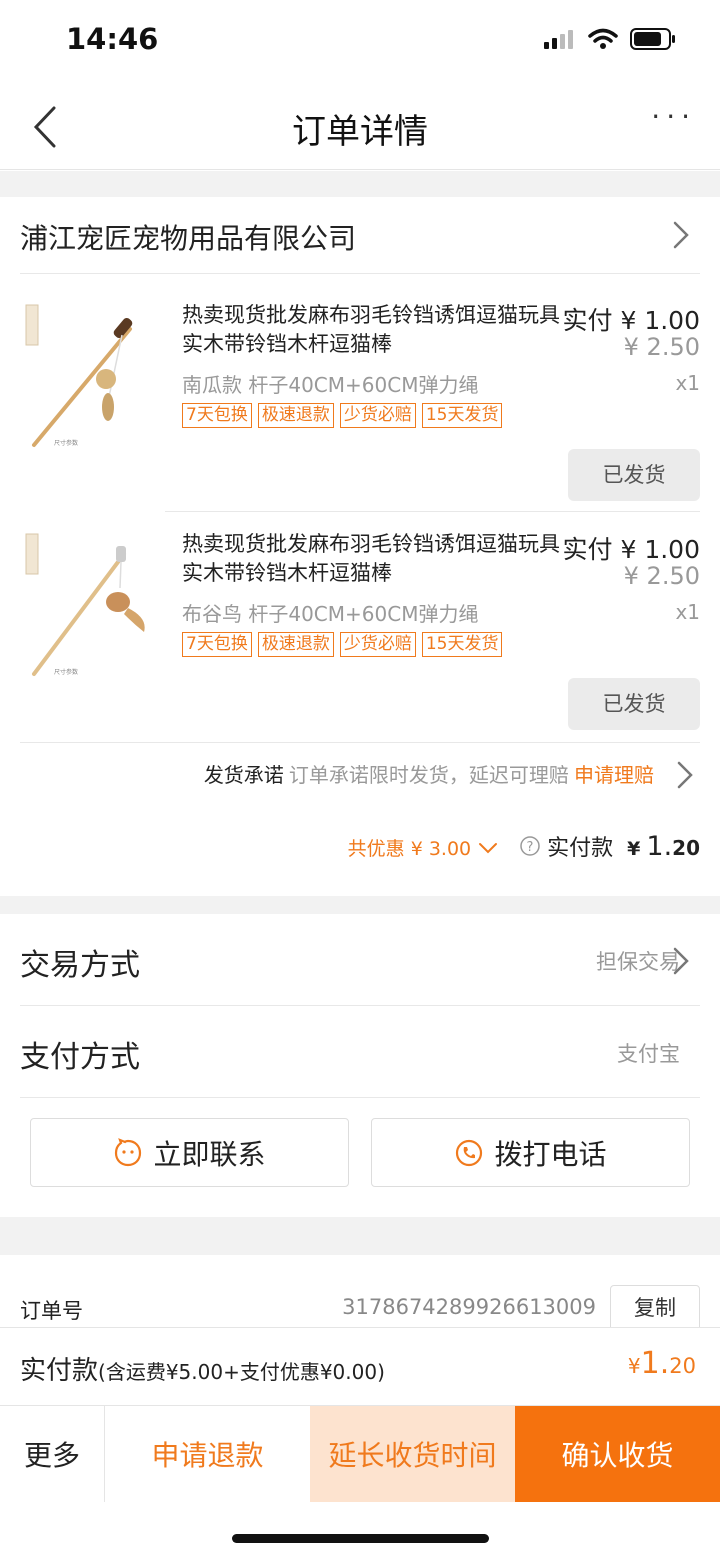 The image size is (720, 1559). What do you see at coordinates (330, 614) in the screenshot?
I see `item-sku: 布谷鸟 杆子40CM+60CM弹力绳` at bounding box center [330, 614].